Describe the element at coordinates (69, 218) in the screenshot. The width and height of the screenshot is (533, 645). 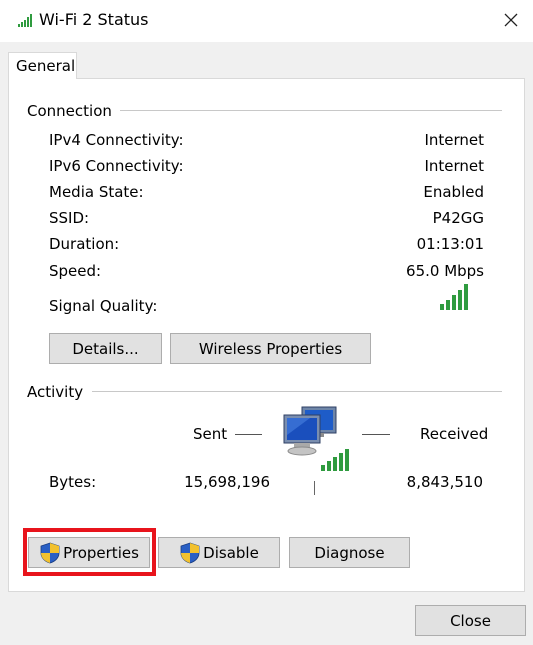
I see `ssid-label: SSID:` at that location.